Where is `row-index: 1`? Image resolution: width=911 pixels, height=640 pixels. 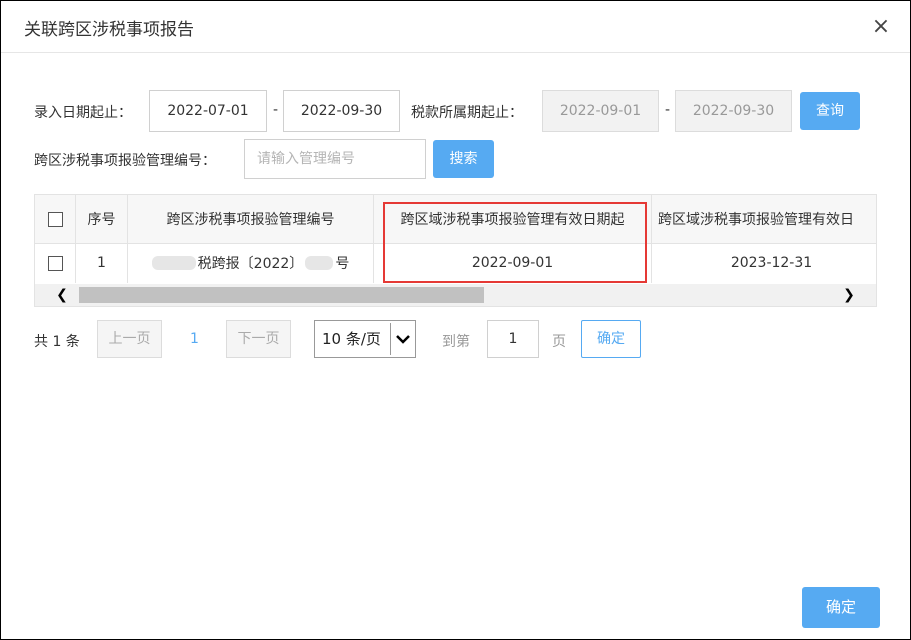
row-index: 1 is located at coordinates (102, 263).